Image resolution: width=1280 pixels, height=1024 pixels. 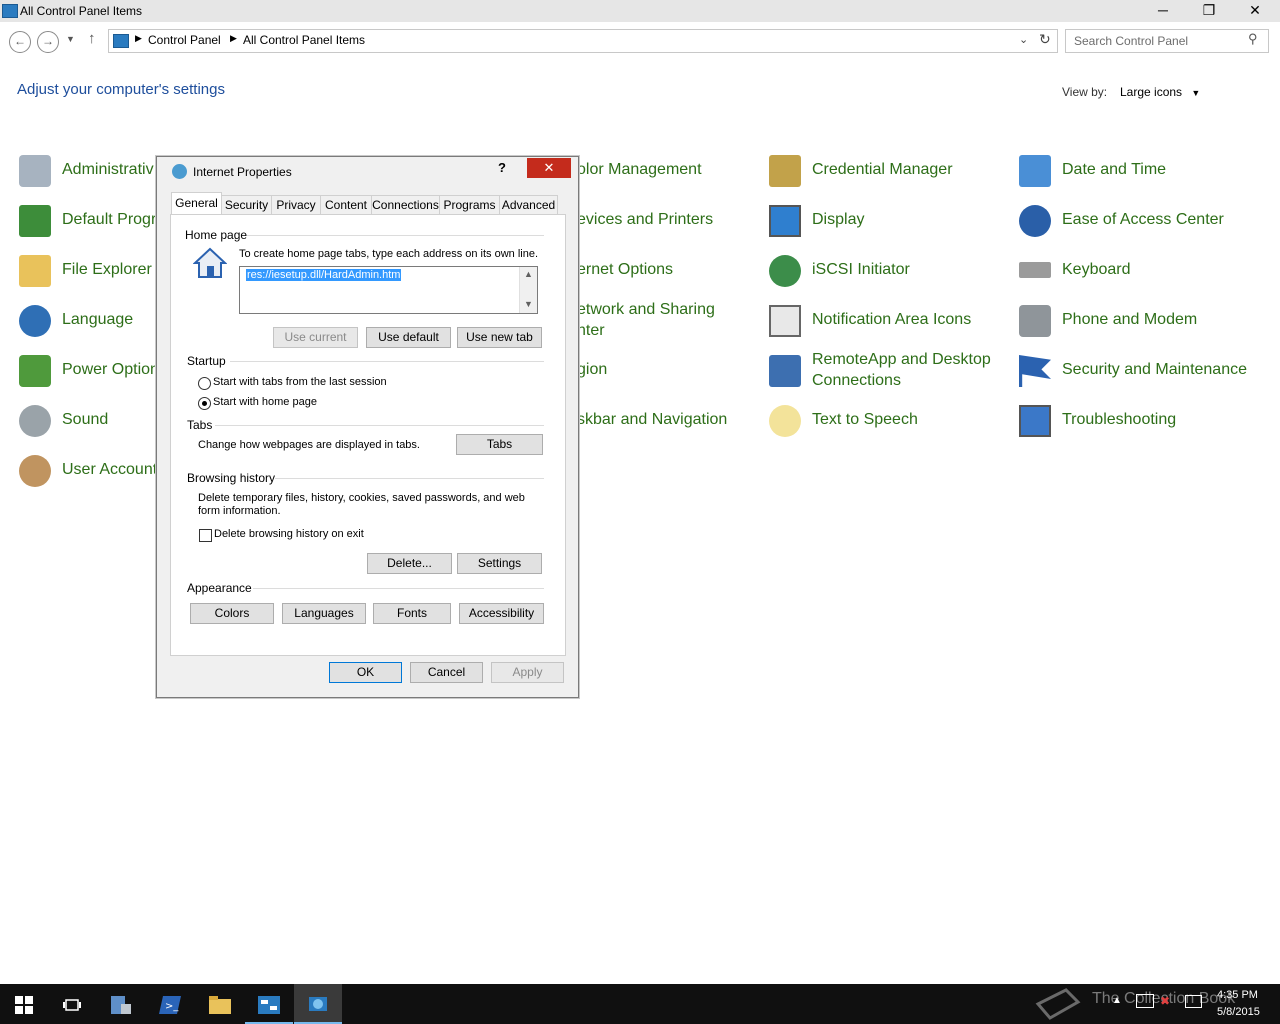 What do you see at coordinates (1035, 371) in the screenshot?
I see `flag-icon` at bounding box center [1035, 371].